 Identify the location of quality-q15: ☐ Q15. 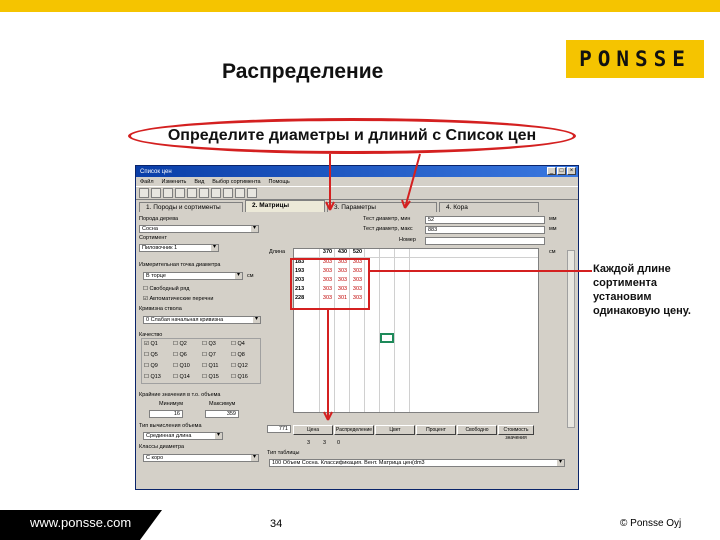
(210, 377).